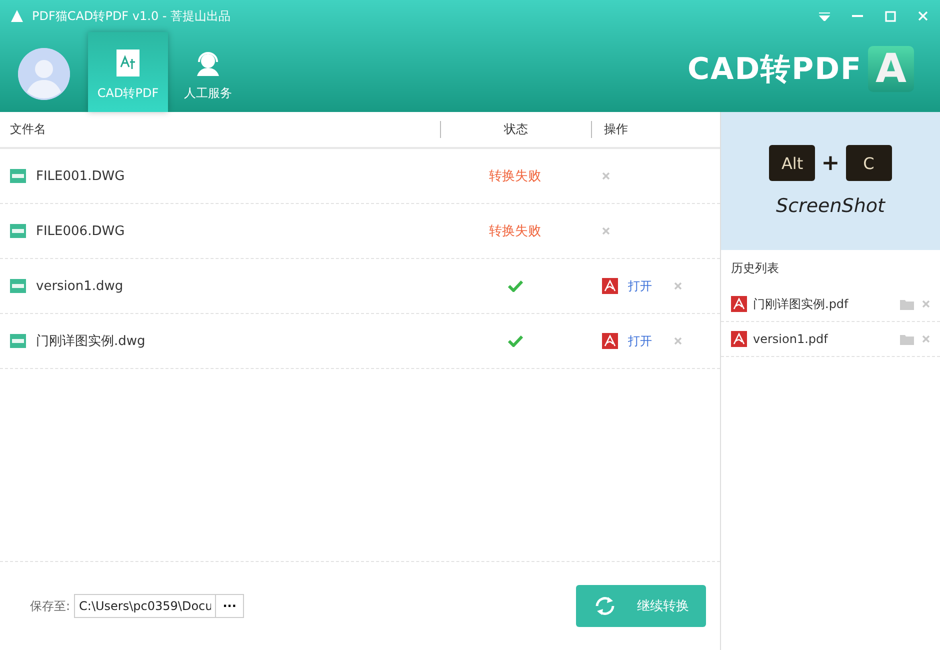  What do you see at coordinates (605, 606) in the screenshot?
I see `refresh-icon` at bounding box center [605, 606].